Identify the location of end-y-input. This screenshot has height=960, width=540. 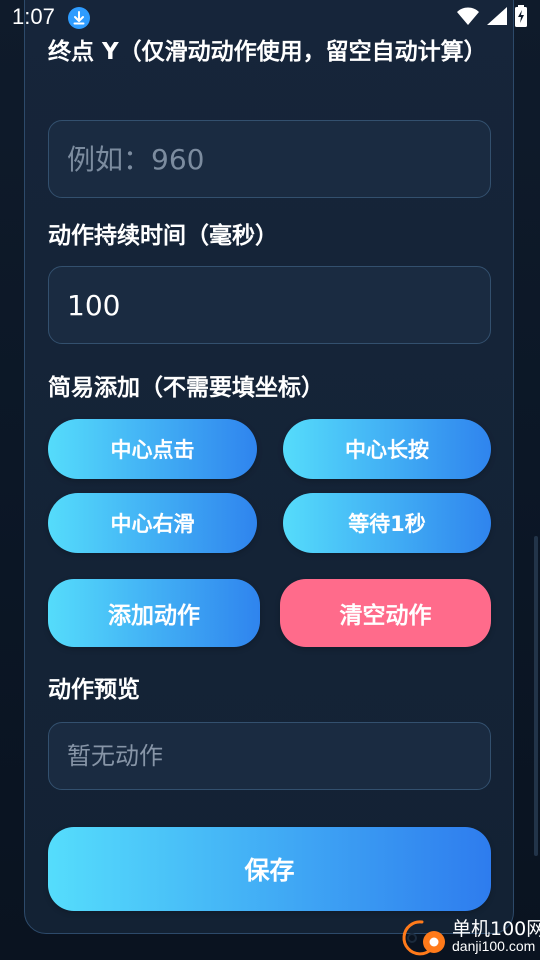
(269, 159).